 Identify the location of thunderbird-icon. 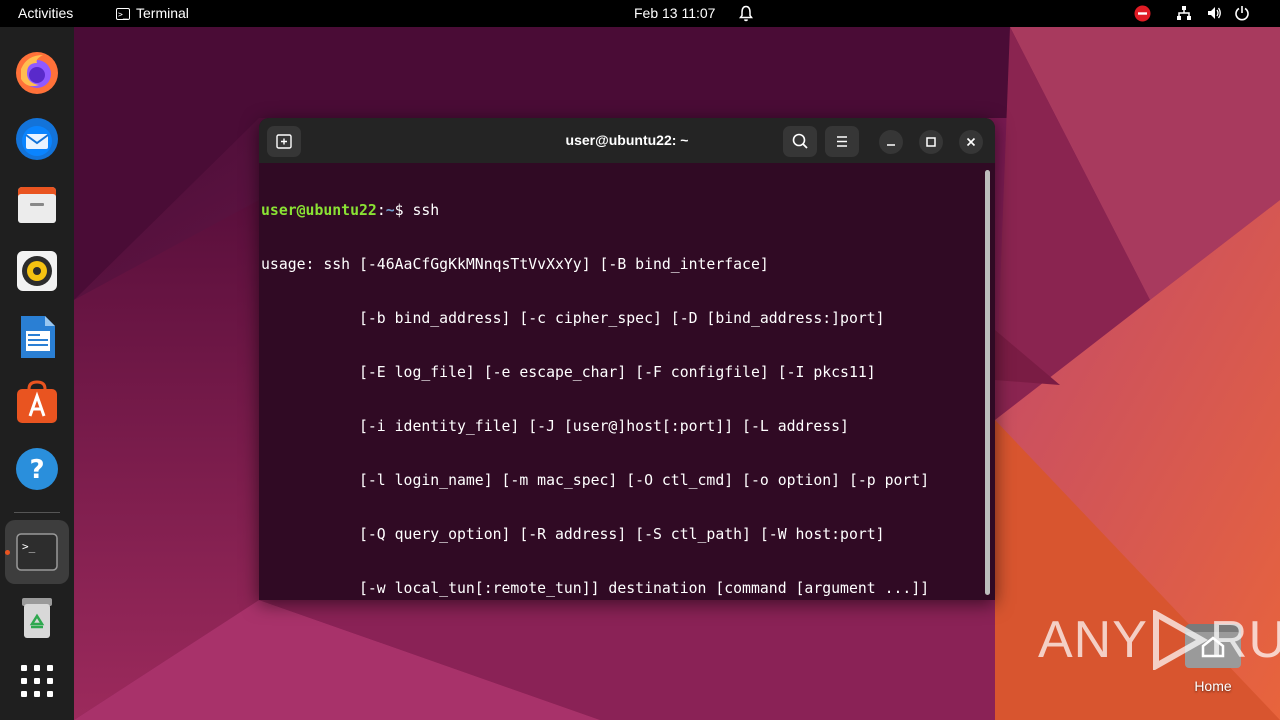
(37, 139).